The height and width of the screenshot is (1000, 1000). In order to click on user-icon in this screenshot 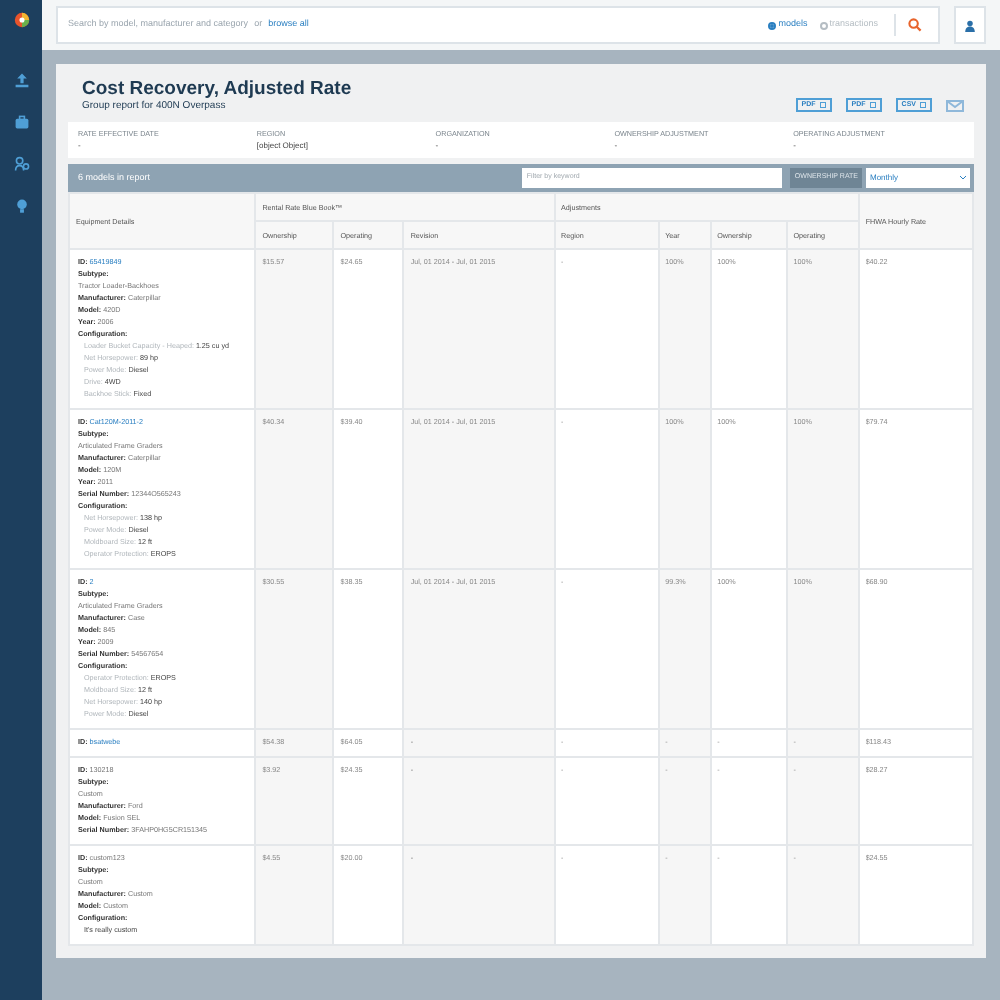, I will do `click(970, 25)`.